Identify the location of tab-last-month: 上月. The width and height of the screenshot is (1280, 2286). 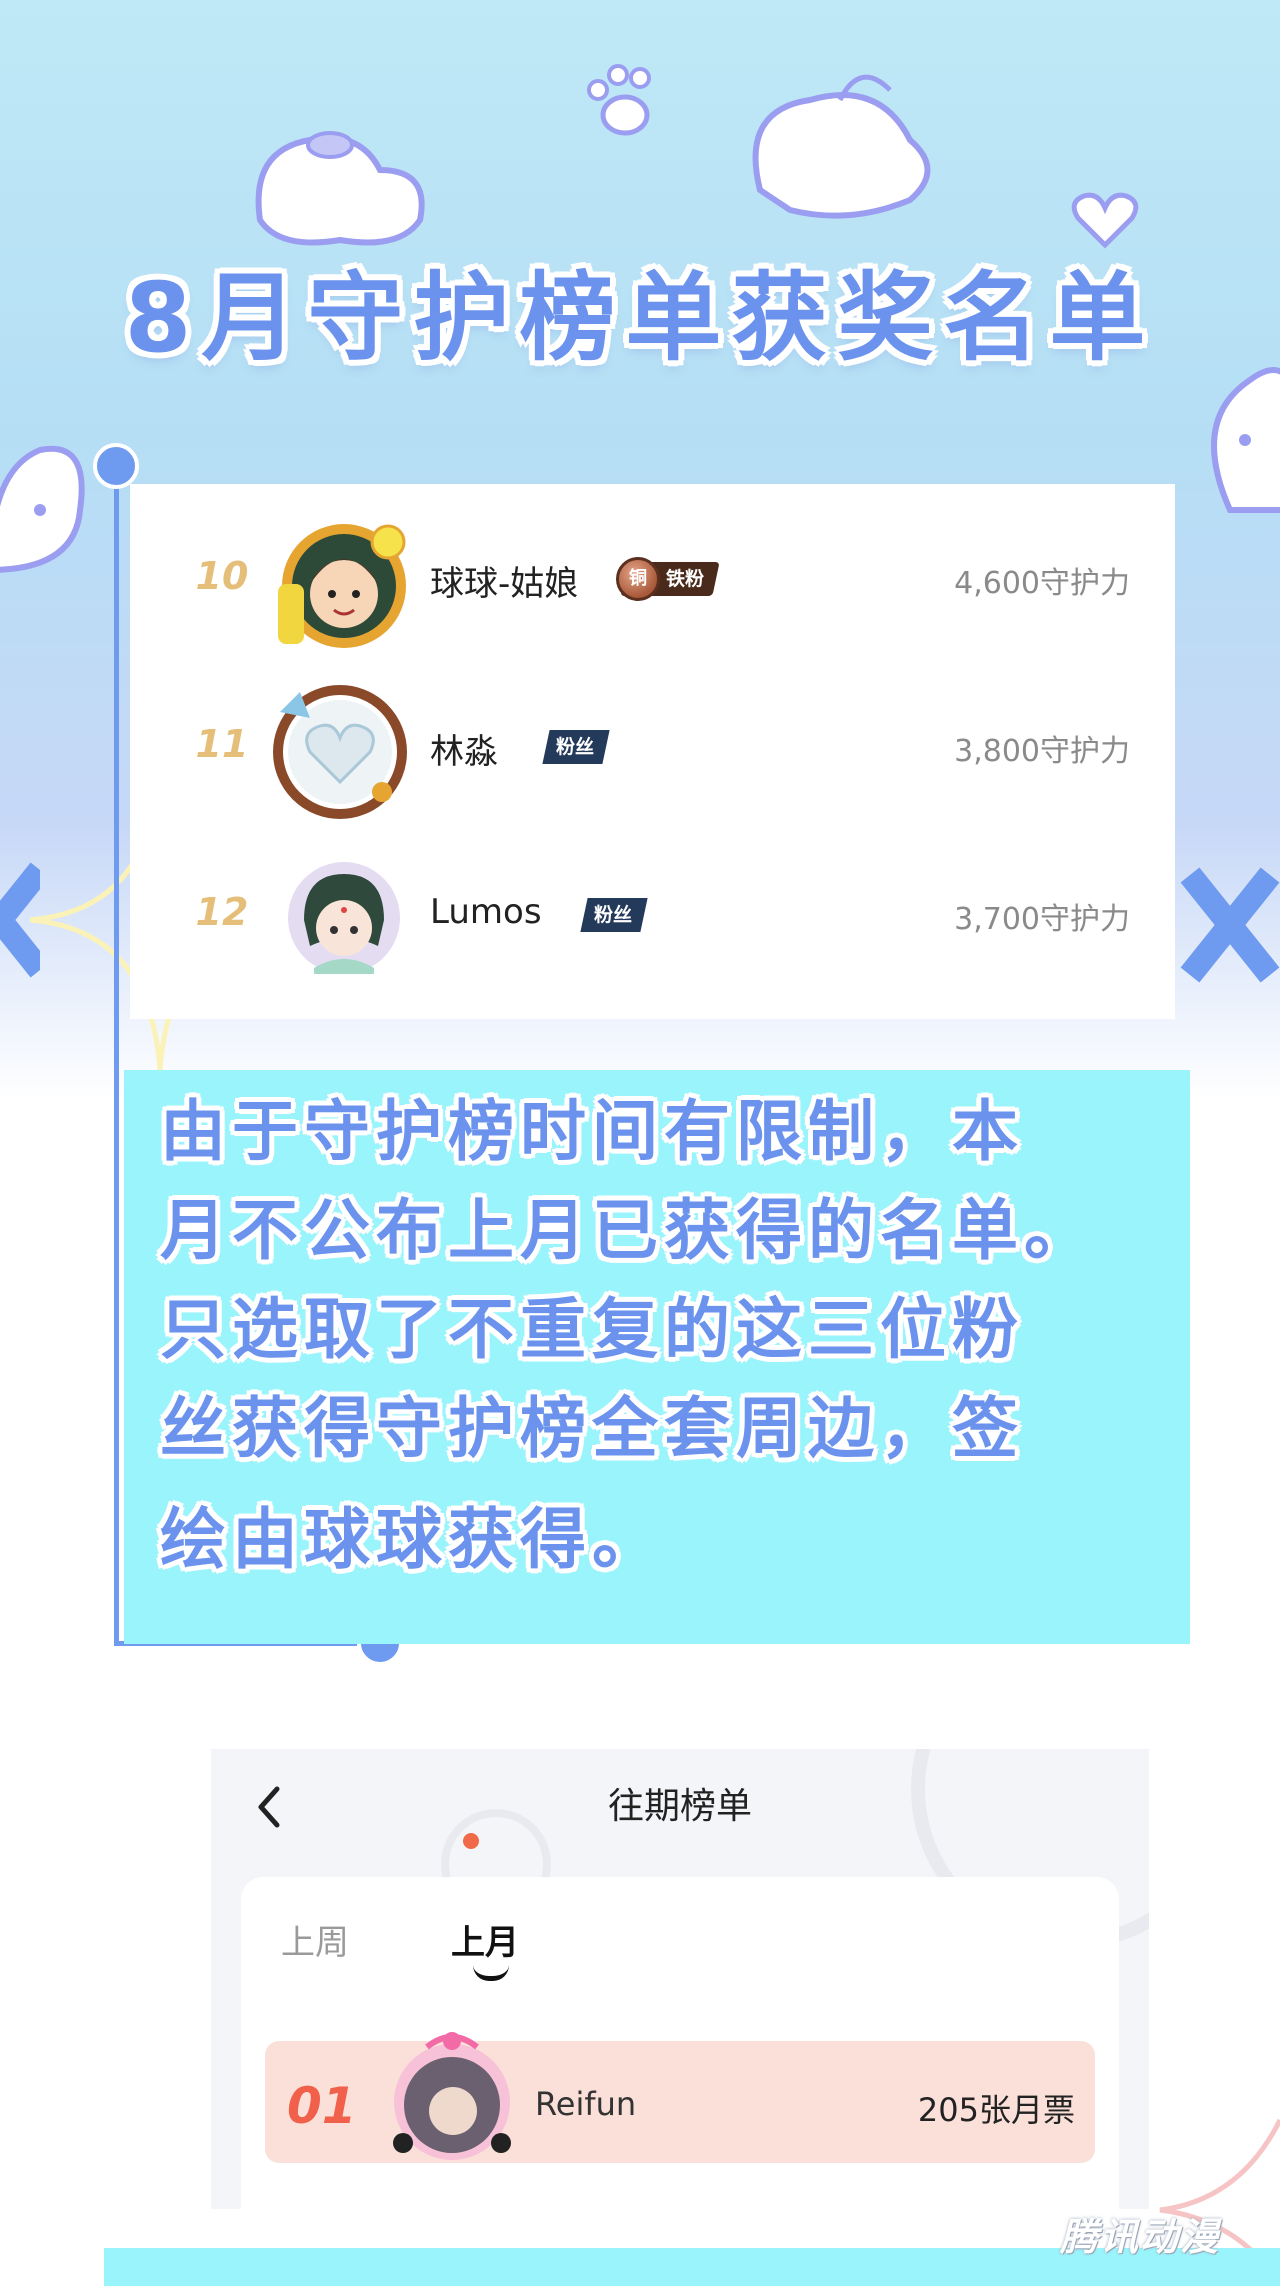
(485, 1939).